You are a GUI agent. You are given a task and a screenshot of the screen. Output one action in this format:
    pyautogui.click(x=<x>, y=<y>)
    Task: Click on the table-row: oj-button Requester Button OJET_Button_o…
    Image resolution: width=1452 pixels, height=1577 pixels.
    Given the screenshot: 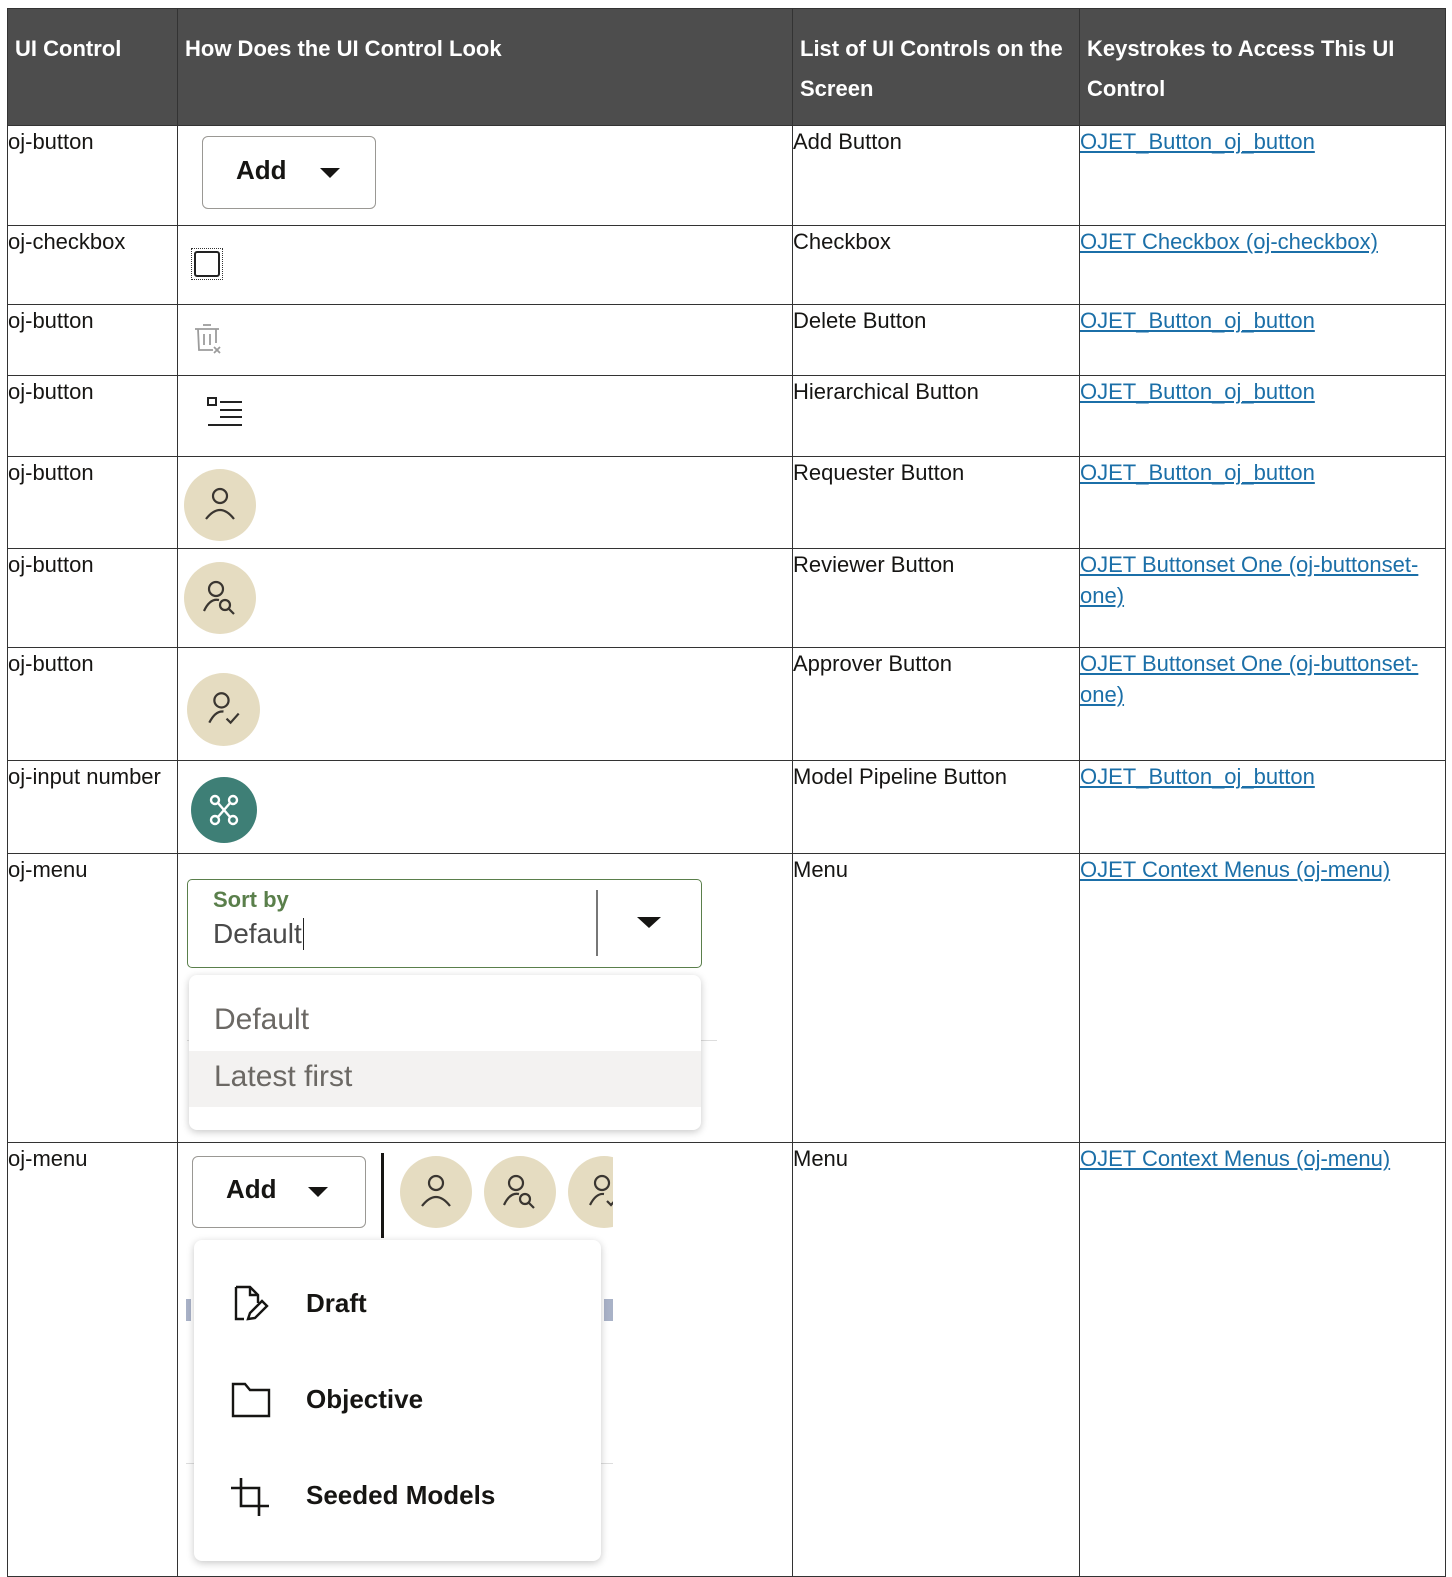 What is the action you would take?
    pyautogui.click(x=726, y=502)
    